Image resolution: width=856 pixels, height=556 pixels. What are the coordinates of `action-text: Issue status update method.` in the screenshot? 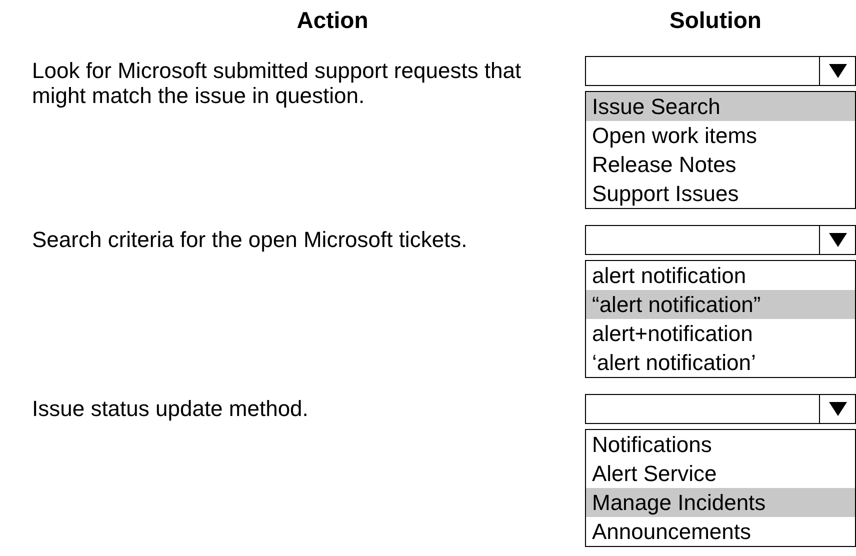 It's located at (171, 408).